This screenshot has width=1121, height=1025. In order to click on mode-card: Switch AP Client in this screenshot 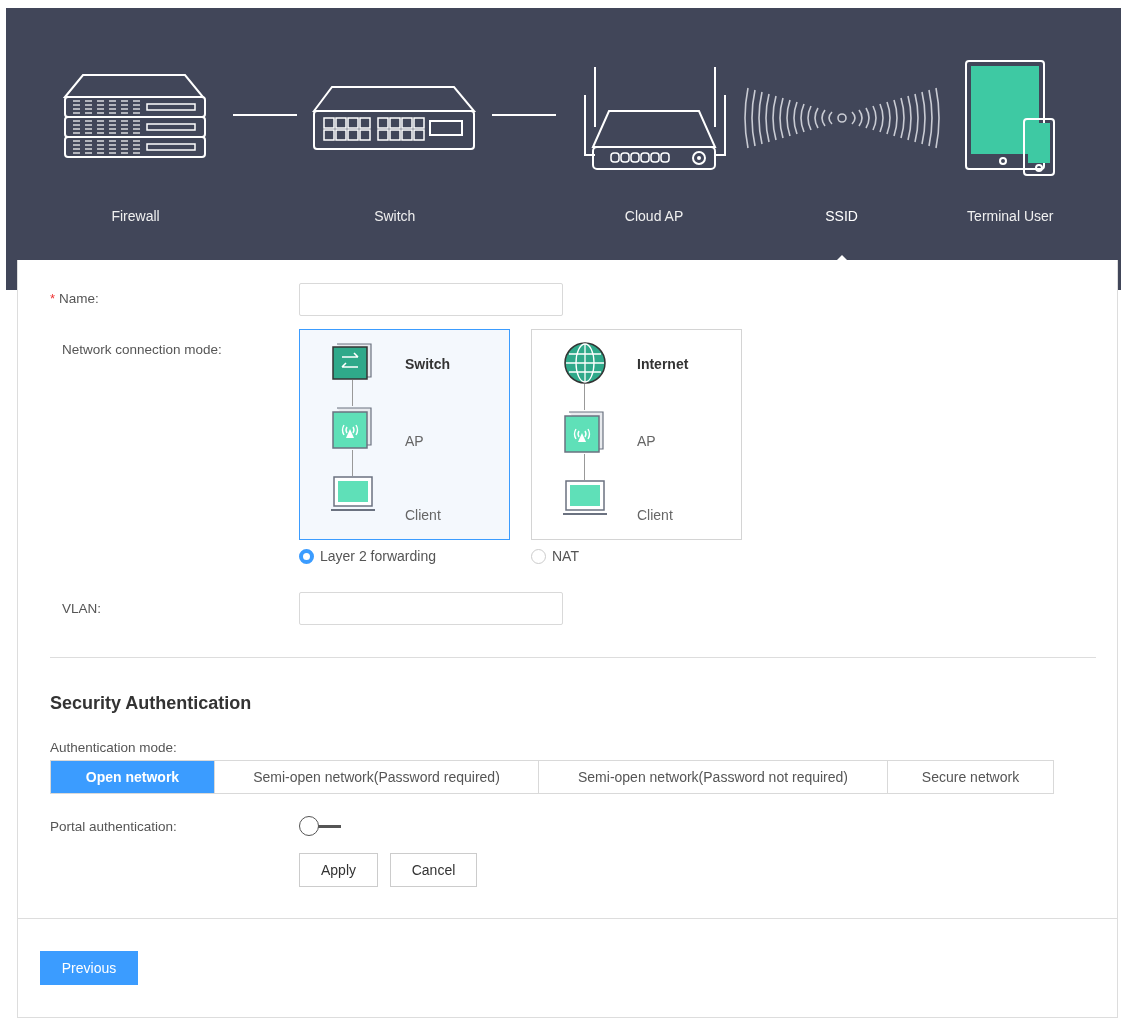, I will do `click(404, 434)`.